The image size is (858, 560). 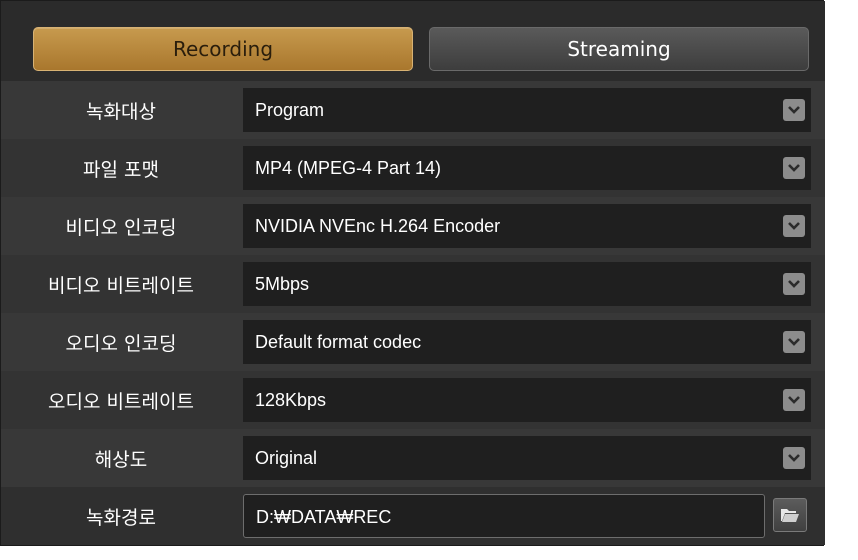 I want to click on browse-folder-button, so click(x=790, y=515).